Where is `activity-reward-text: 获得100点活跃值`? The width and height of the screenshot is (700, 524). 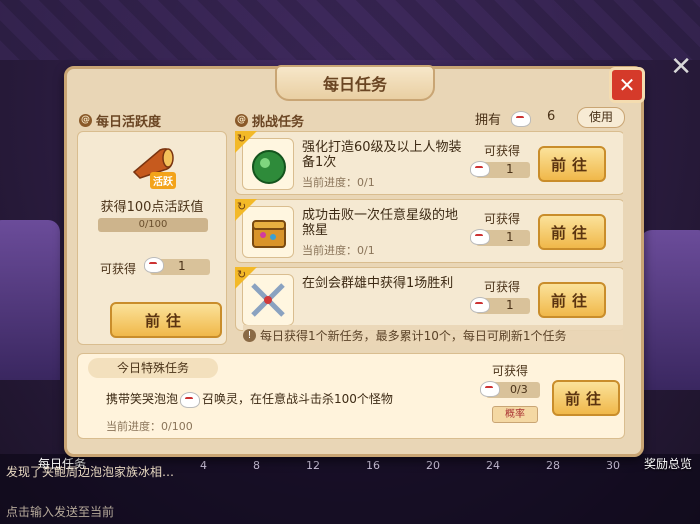 activity-reward-text: 获得100点活跃值 is located at coordinates (152, 207).